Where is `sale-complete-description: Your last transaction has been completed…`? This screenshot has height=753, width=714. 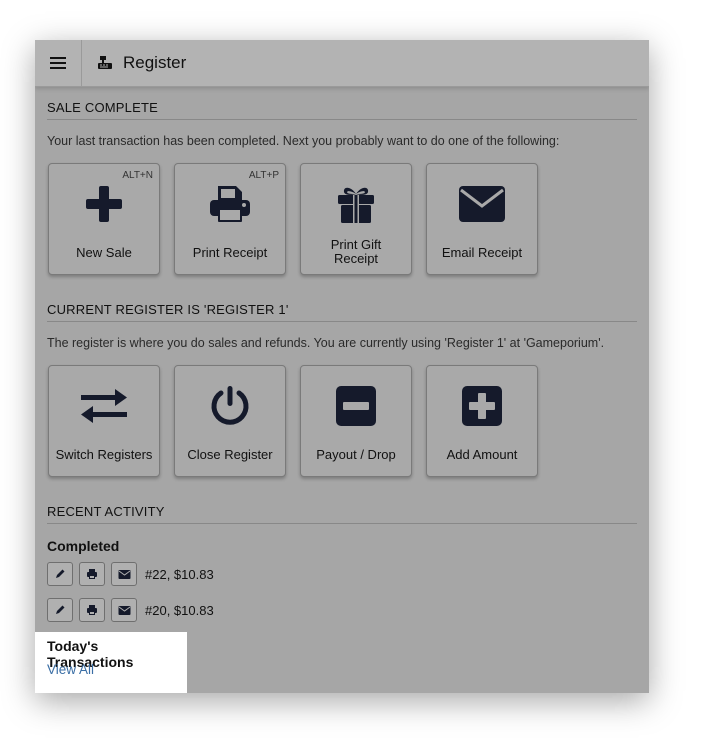 sale-complete-description: Your last transaction has been completed… is located at coordinates (303, 141).